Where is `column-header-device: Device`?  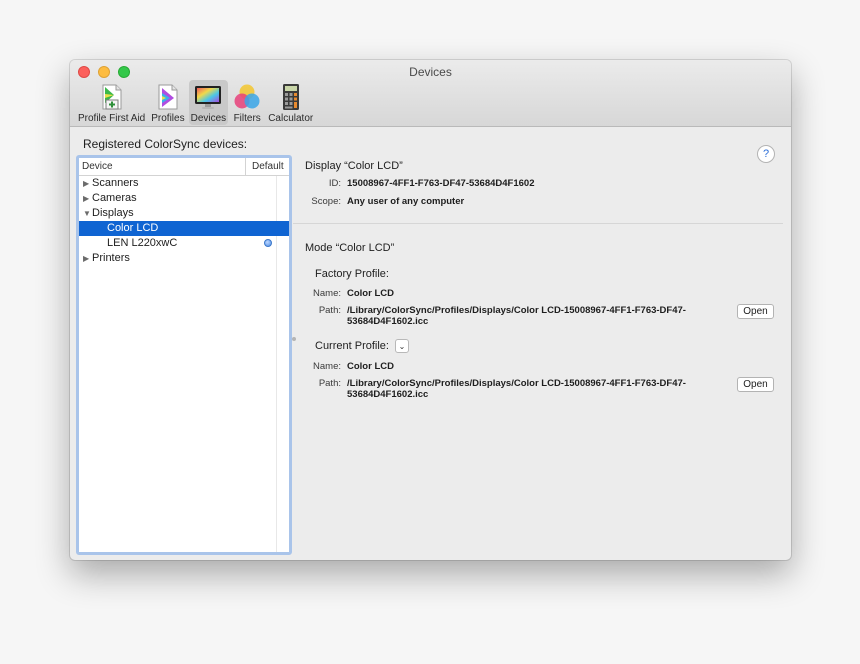 column-header-device: Device is located at coordinates (162, 166).